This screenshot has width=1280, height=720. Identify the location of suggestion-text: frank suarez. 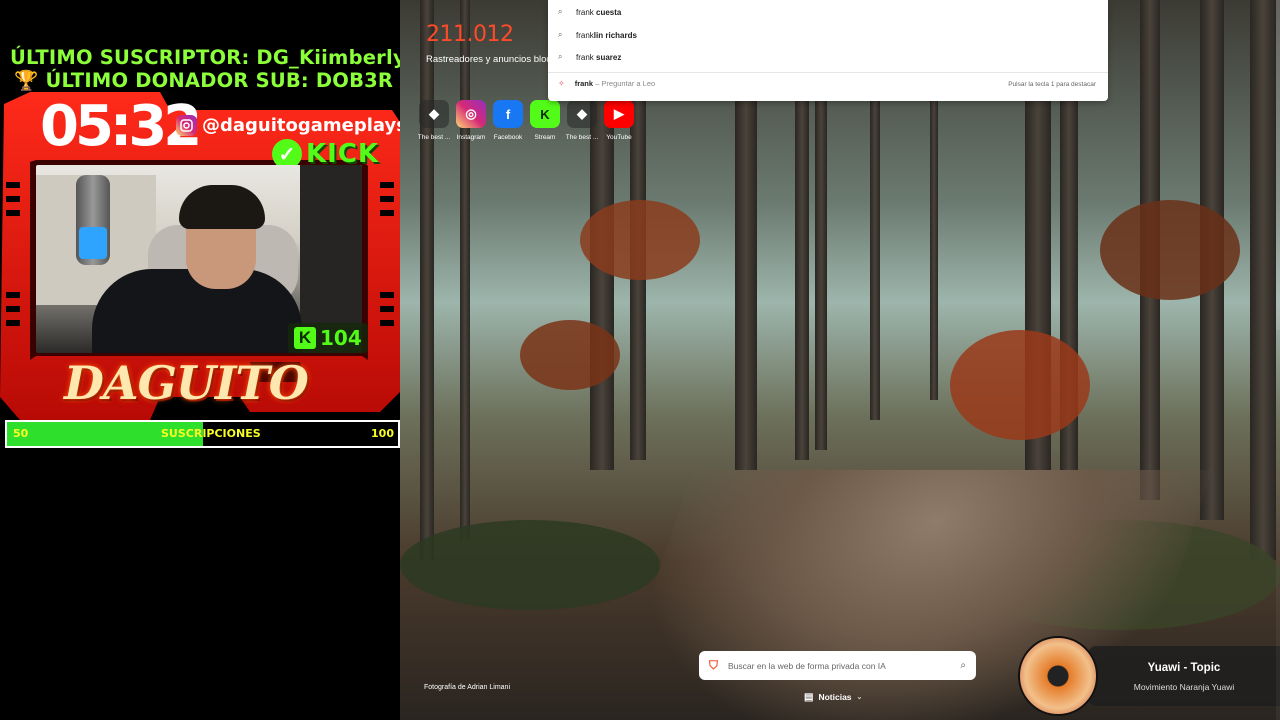
(599, 57).